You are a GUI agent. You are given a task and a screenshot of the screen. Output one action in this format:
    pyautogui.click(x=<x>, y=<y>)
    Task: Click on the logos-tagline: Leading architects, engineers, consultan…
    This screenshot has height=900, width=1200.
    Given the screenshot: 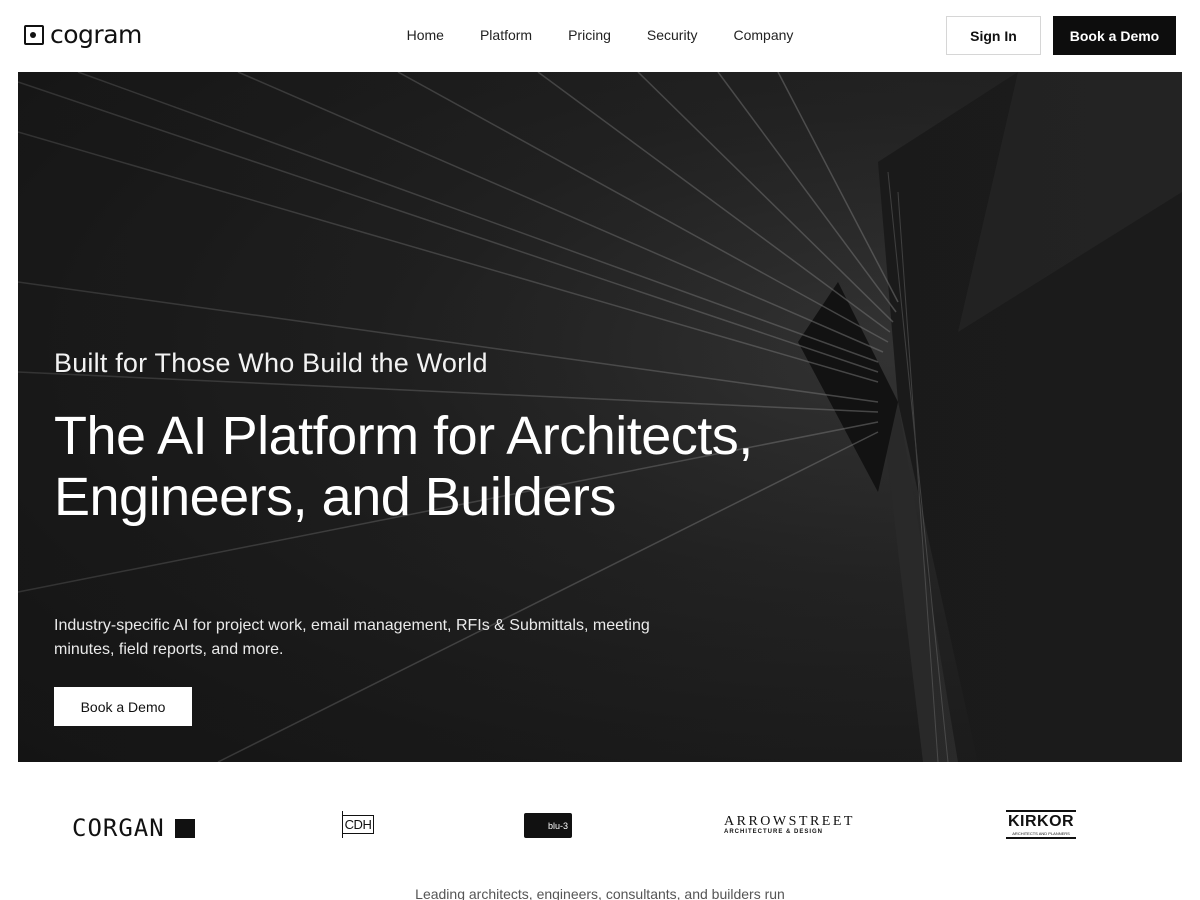 What is the action you would take?
    pyautogui.click(x=600, y=893)
    